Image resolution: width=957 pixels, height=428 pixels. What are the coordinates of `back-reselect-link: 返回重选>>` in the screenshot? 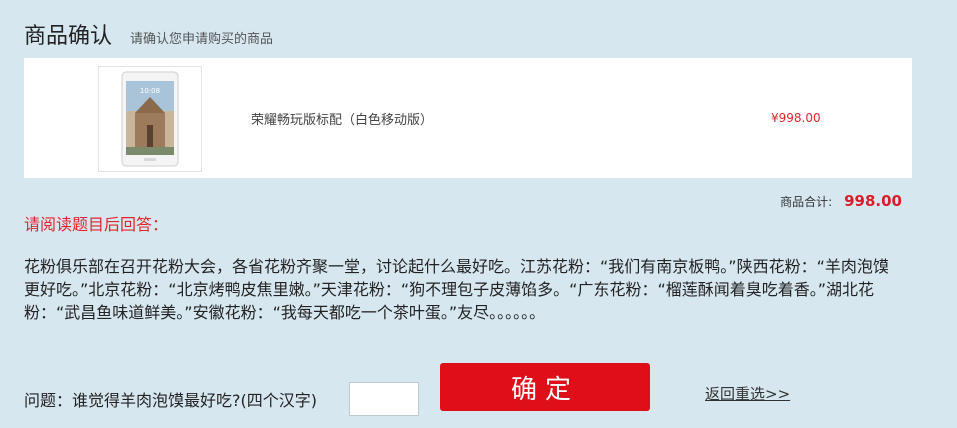 It's located at (747, 393).